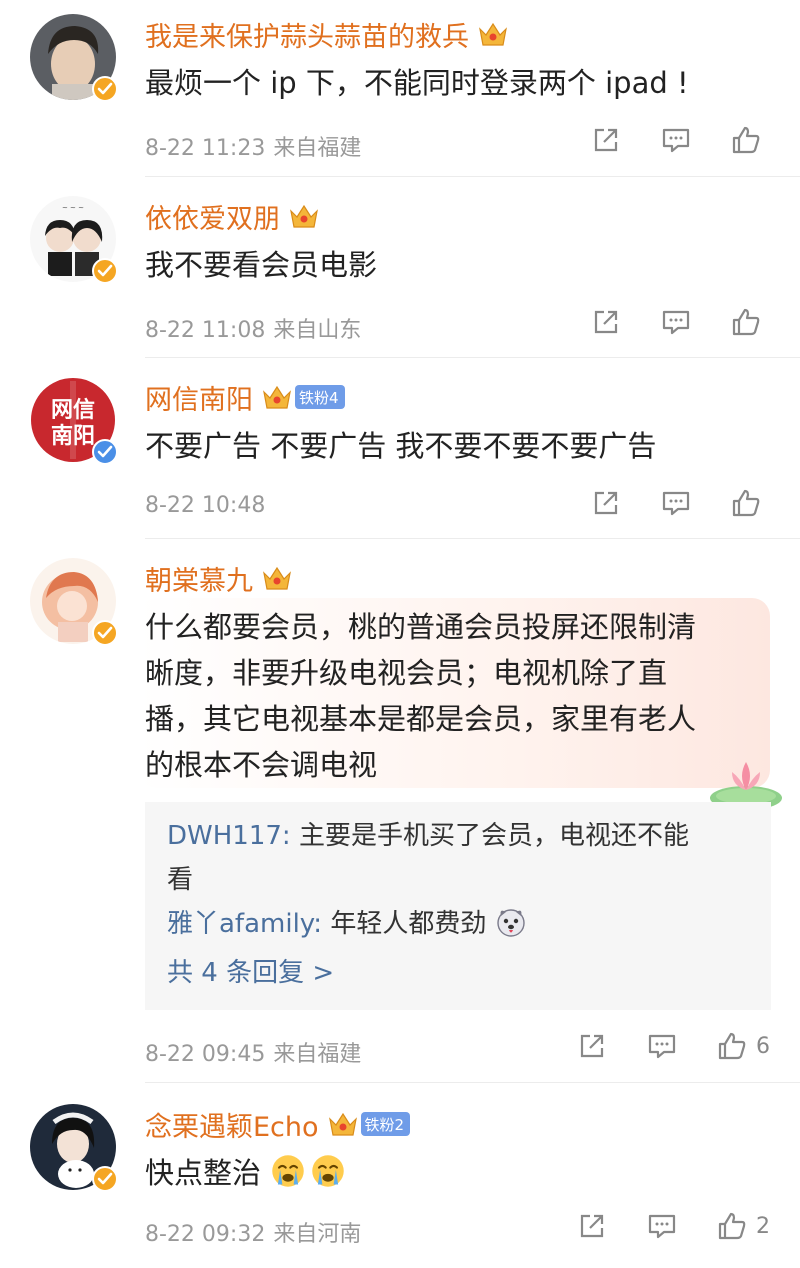 The image size is (800, 1268). I want to click on reply-text-line: 主要是手机买了会员，电视还不能, so click(493, 836).